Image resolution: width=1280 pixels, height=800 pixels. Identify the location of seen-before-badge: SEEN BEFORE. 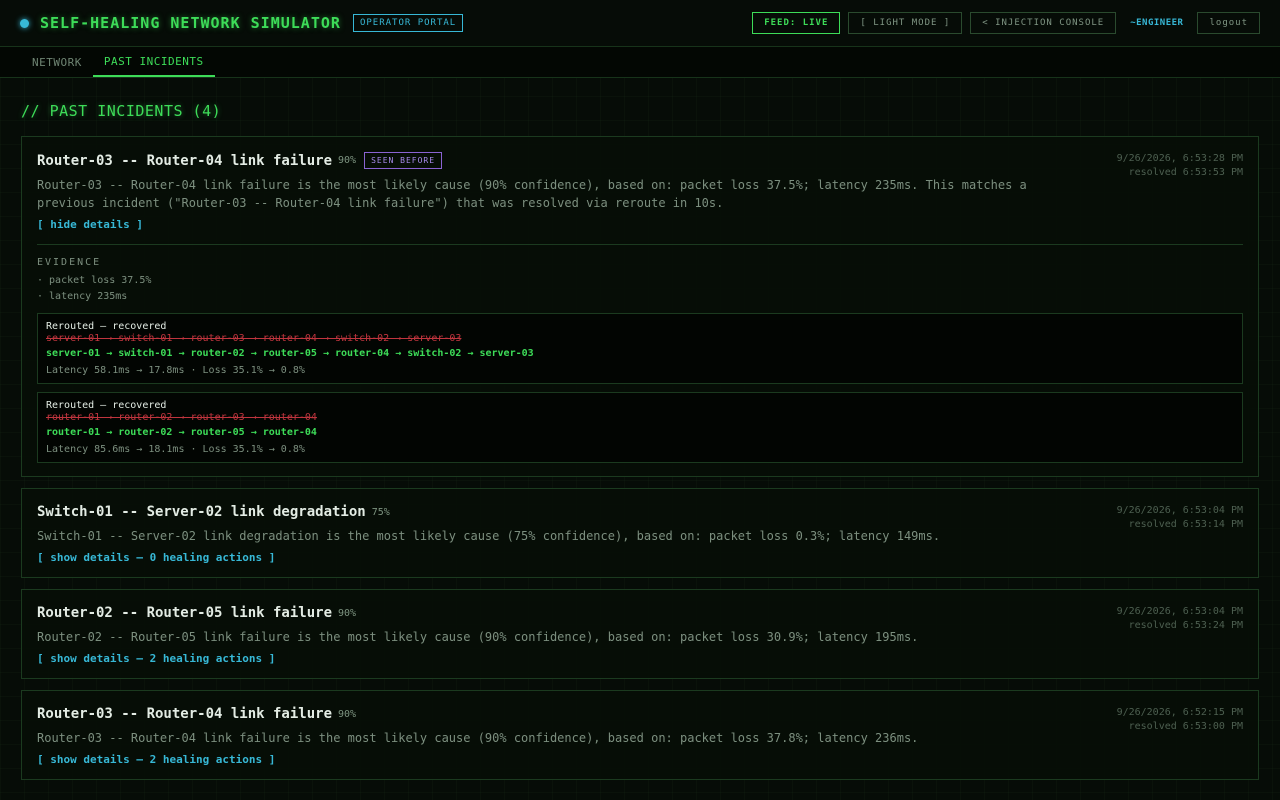
(403, 160).